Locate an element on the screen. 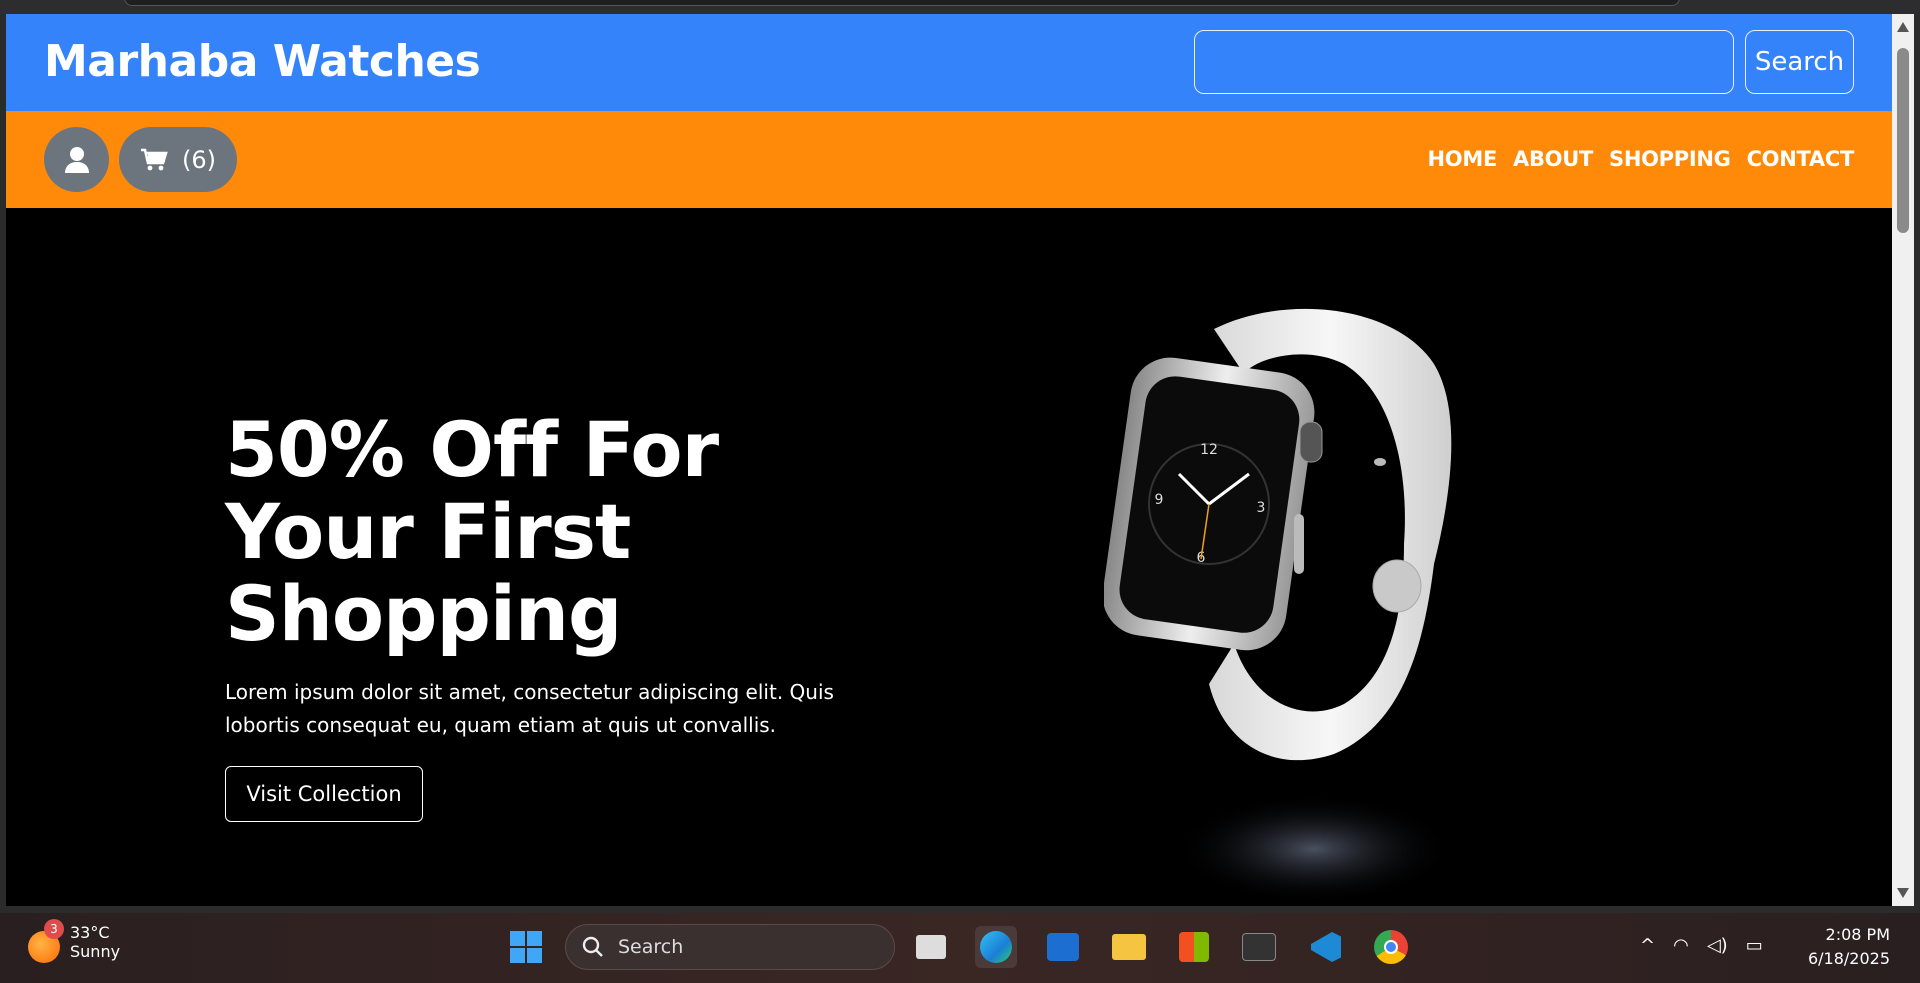 The width and height of the screenshot is (1920, 983). taskbar-search-label: Search is located at coordinates (651, 947).